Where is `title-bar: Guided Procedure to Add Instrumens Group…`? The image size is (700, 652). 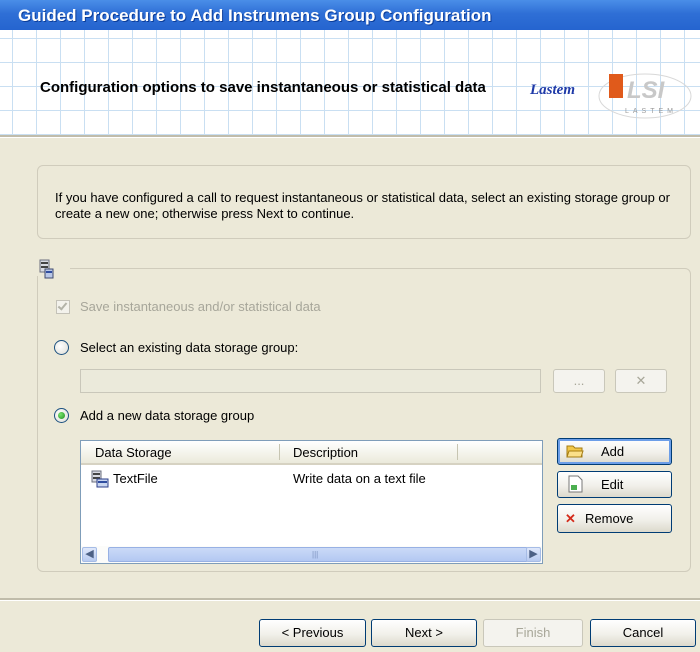 title-bar: Guided Procedure to Add Instrumens Group… is located at coordinates (350, 15).